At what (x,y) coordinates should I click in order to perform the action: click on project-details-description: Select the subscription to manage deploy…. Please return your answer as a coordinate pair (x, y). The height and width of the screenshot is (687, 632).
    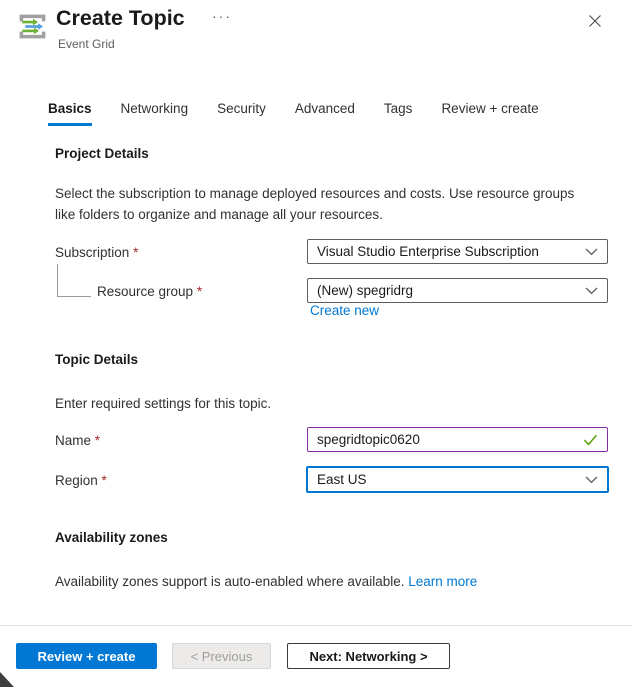
    Looking at the image, I should click on (315, 204).